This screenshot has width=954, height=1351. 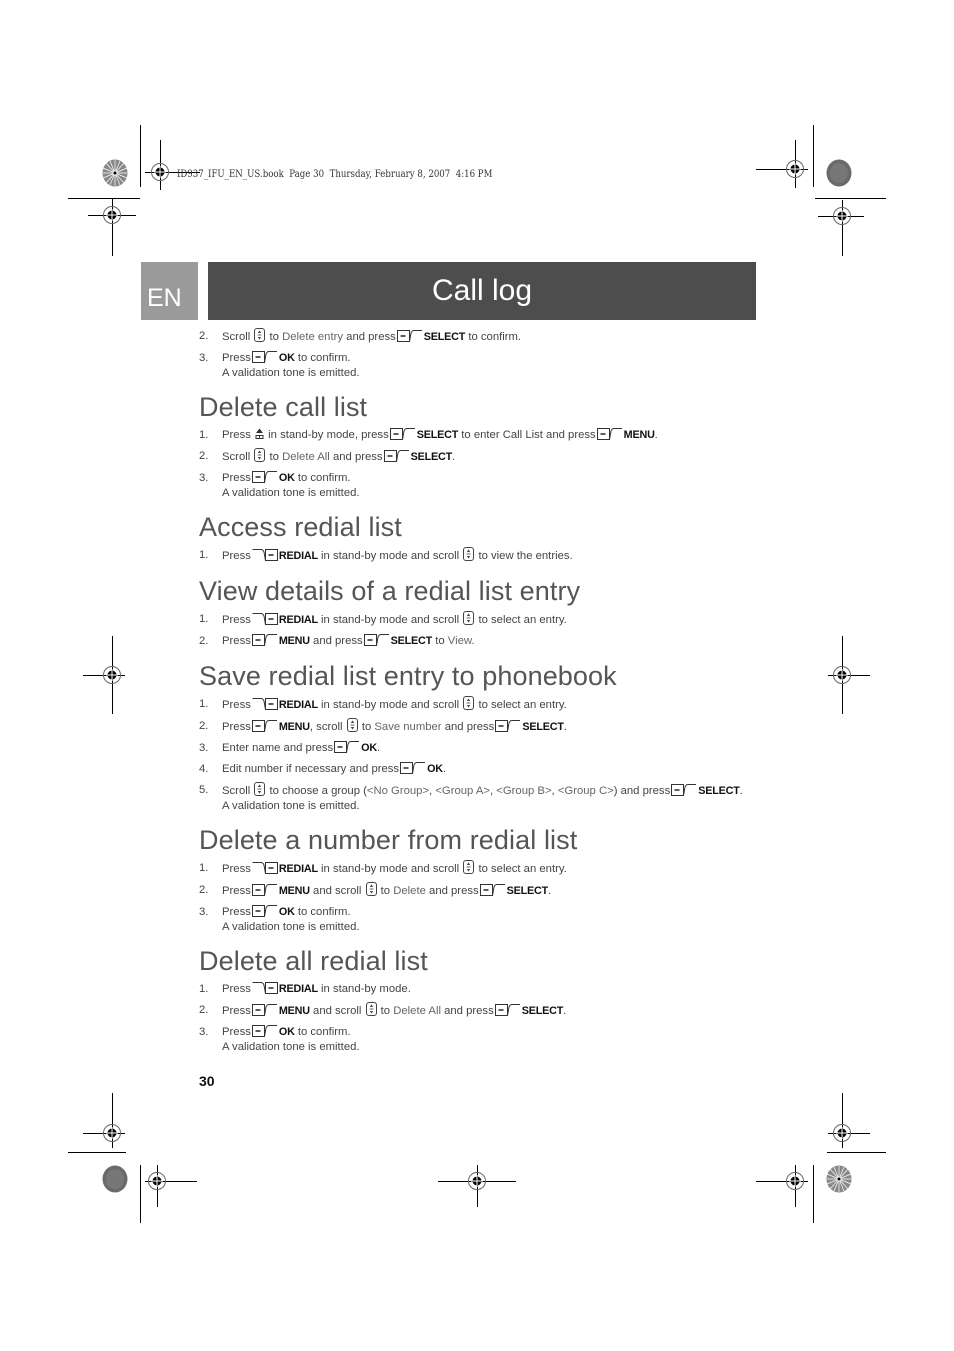 What do you see at coordinates (204, 456) in the screenshot?
I see `step-number: 2.` at bounding box center [204, 456].